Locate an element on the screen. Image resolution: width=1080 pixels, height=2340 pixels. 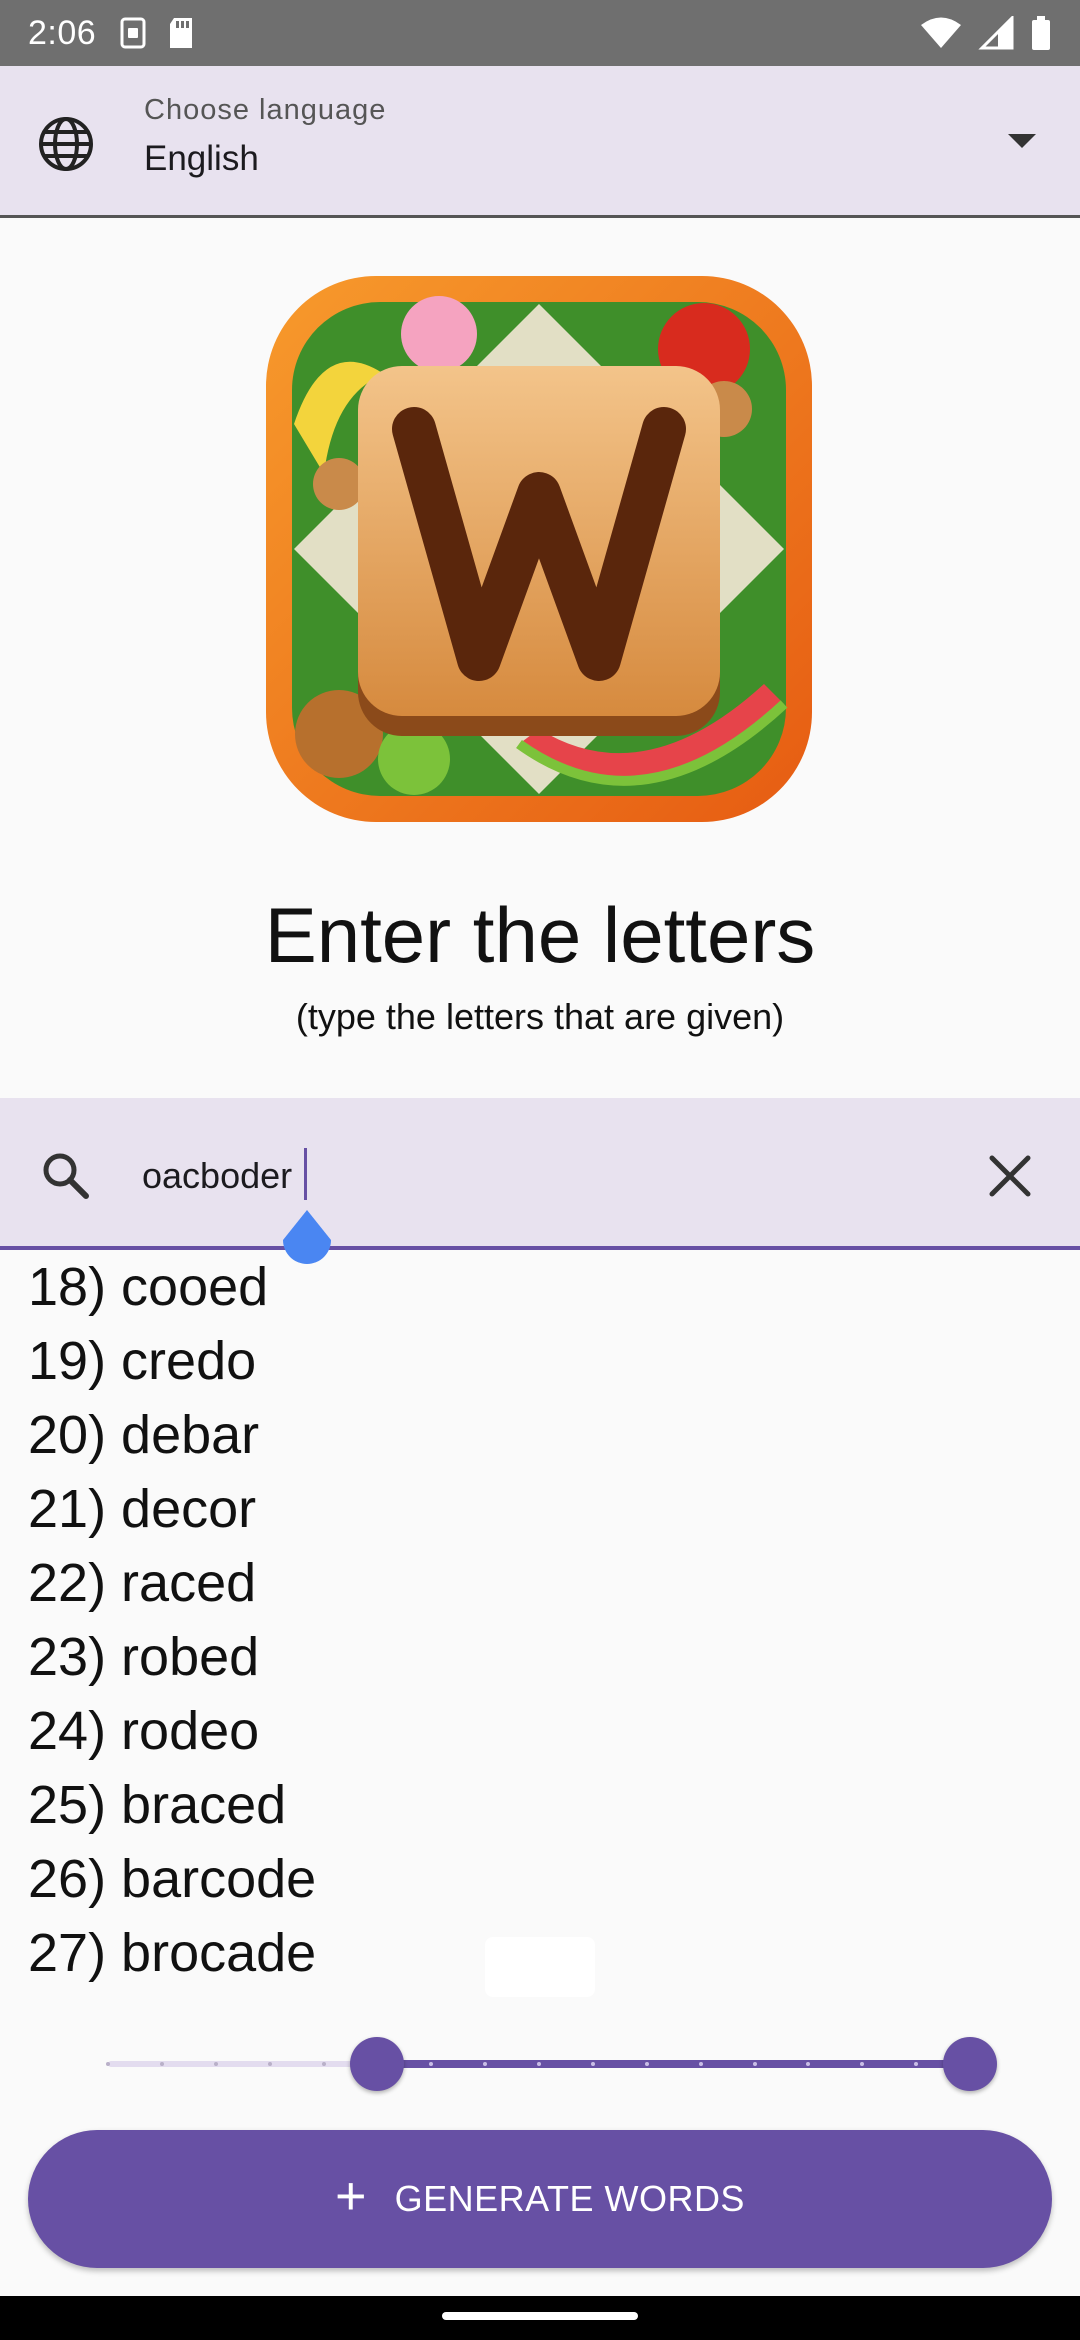
slider-track-active is located at coordinates (673, 2064).